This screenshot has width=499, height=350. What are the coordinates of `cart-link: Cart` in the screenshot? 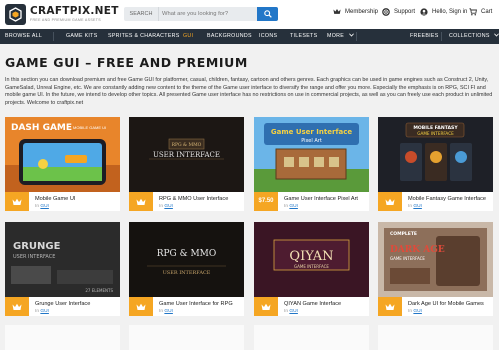 It's located at (480, 12).